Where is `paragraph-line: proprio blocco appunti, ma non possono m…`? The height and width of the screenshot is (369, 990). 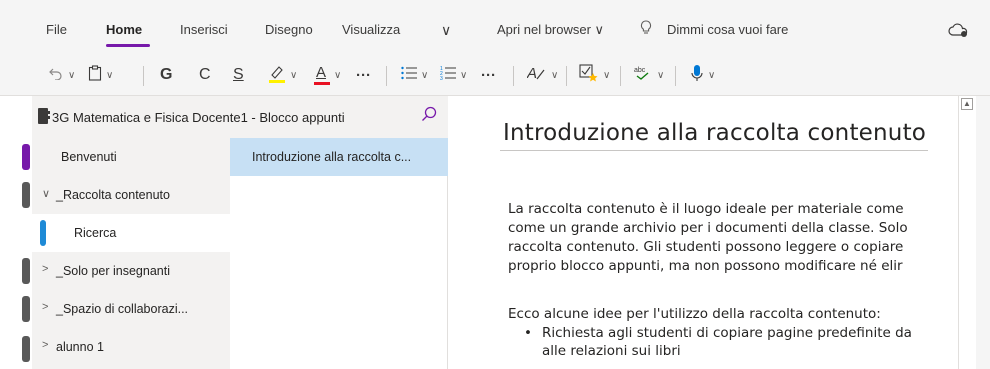
paragraph-line: proprio blocco appunti, ma non possono m… is located at coordinates (705, 266).